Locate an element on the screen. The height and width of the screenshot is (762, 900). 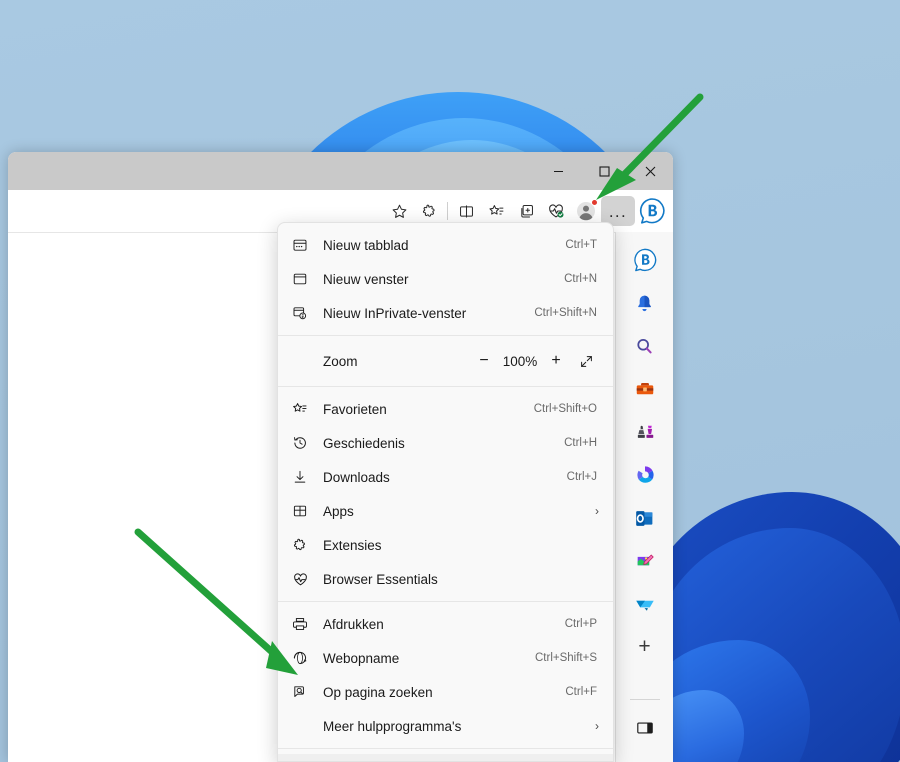
shopping-cart-icon is located at coordinates (645, 604).